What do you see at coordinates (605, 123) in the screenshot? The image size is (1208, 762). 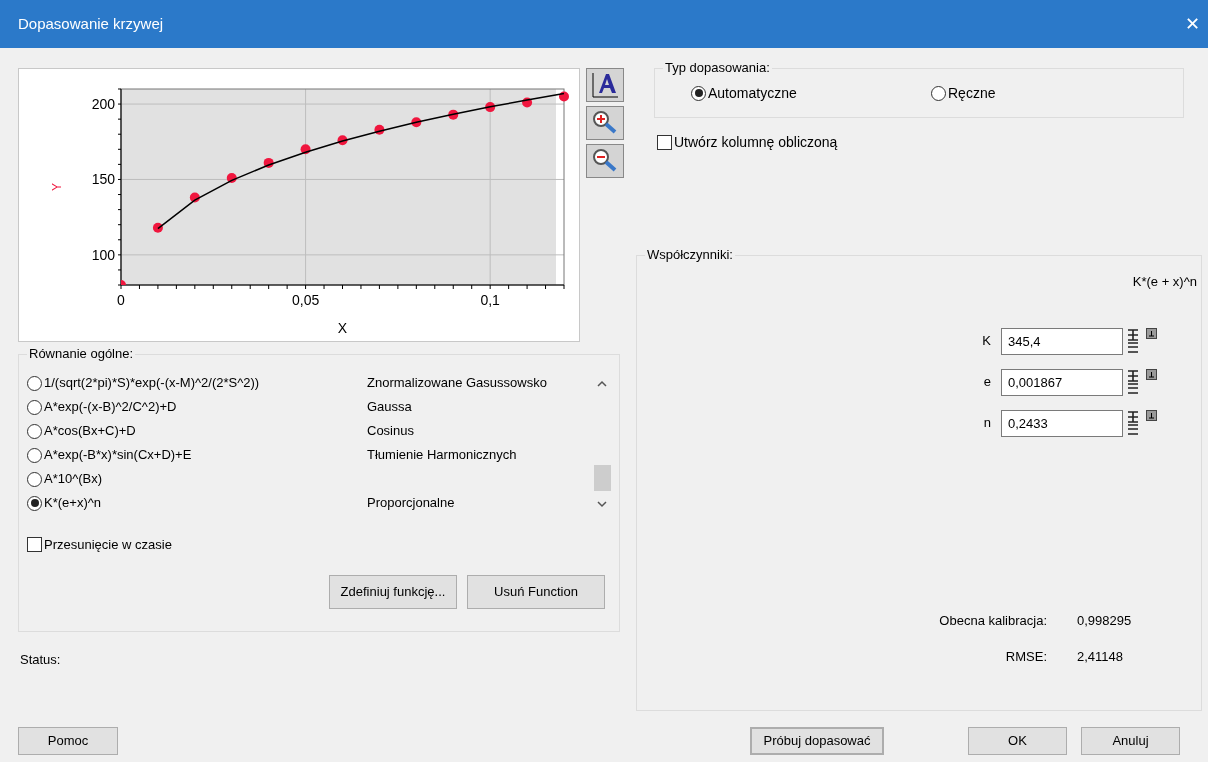 I see `zoom-in-button` at bounding box center [605, 123].